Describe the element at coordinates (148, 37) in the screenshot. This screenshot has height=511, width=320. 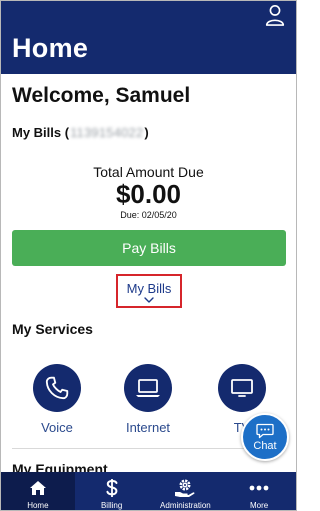
I see `app-header: Home` at that location.